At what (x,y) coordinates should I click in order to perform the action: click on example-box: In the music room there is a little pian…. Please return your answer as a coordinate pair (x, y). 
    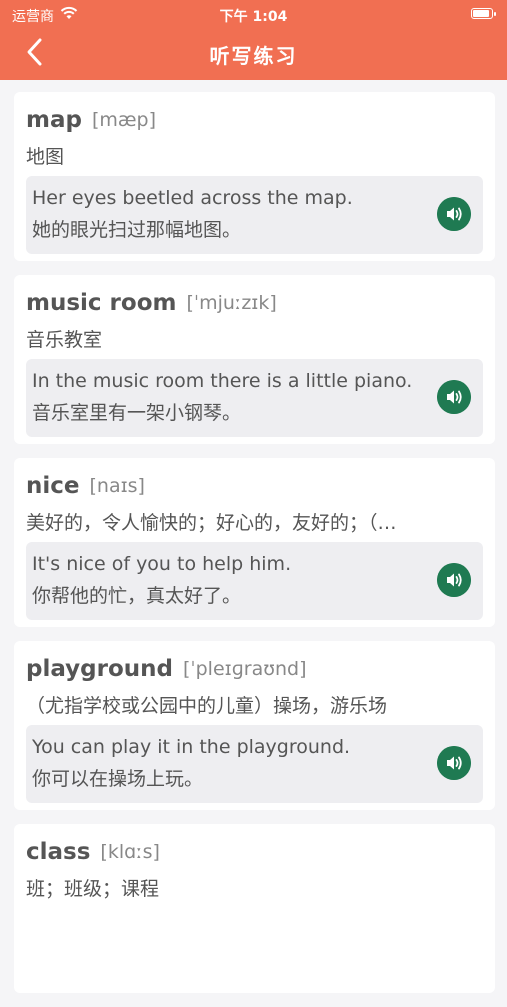
    Looking at the image, I should click on (254, 398).